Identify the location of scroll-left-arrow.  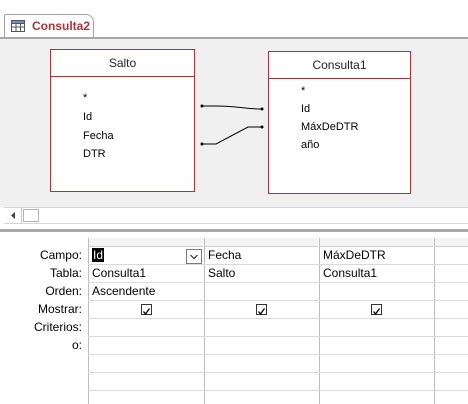
(13, 215).